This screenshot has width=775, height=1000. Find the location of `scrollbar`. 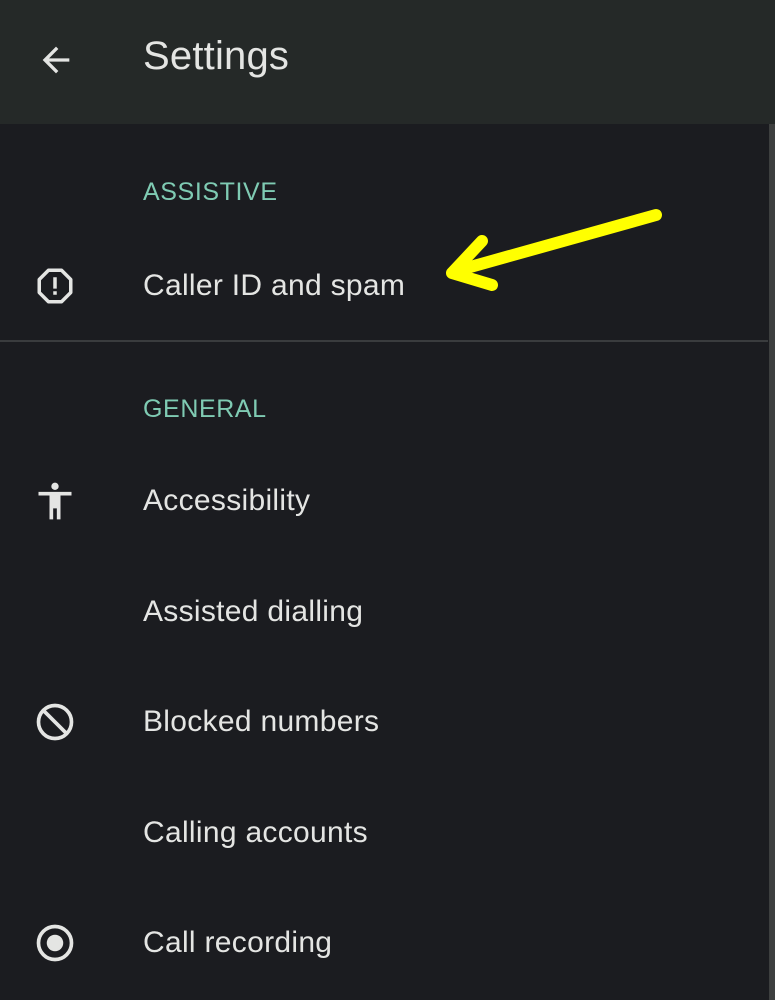

scrollbar is located at coordinates (772, 562).